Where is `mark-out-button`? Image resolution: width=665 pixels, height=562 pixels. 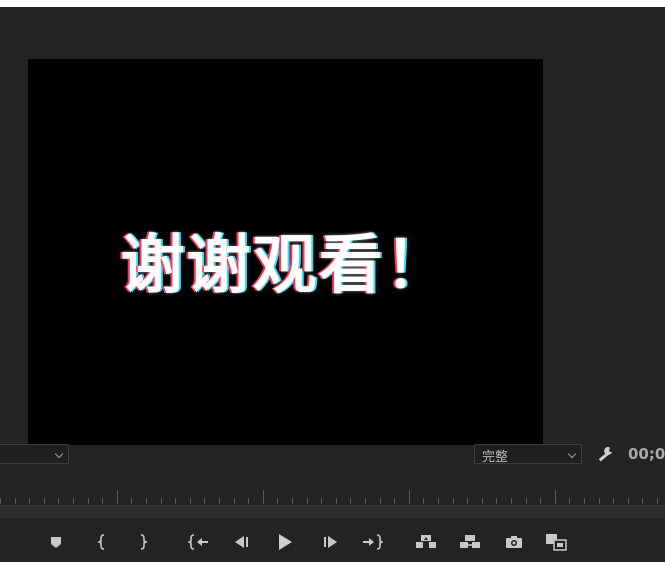 mark-out-button is located at coordinates (143, 542).